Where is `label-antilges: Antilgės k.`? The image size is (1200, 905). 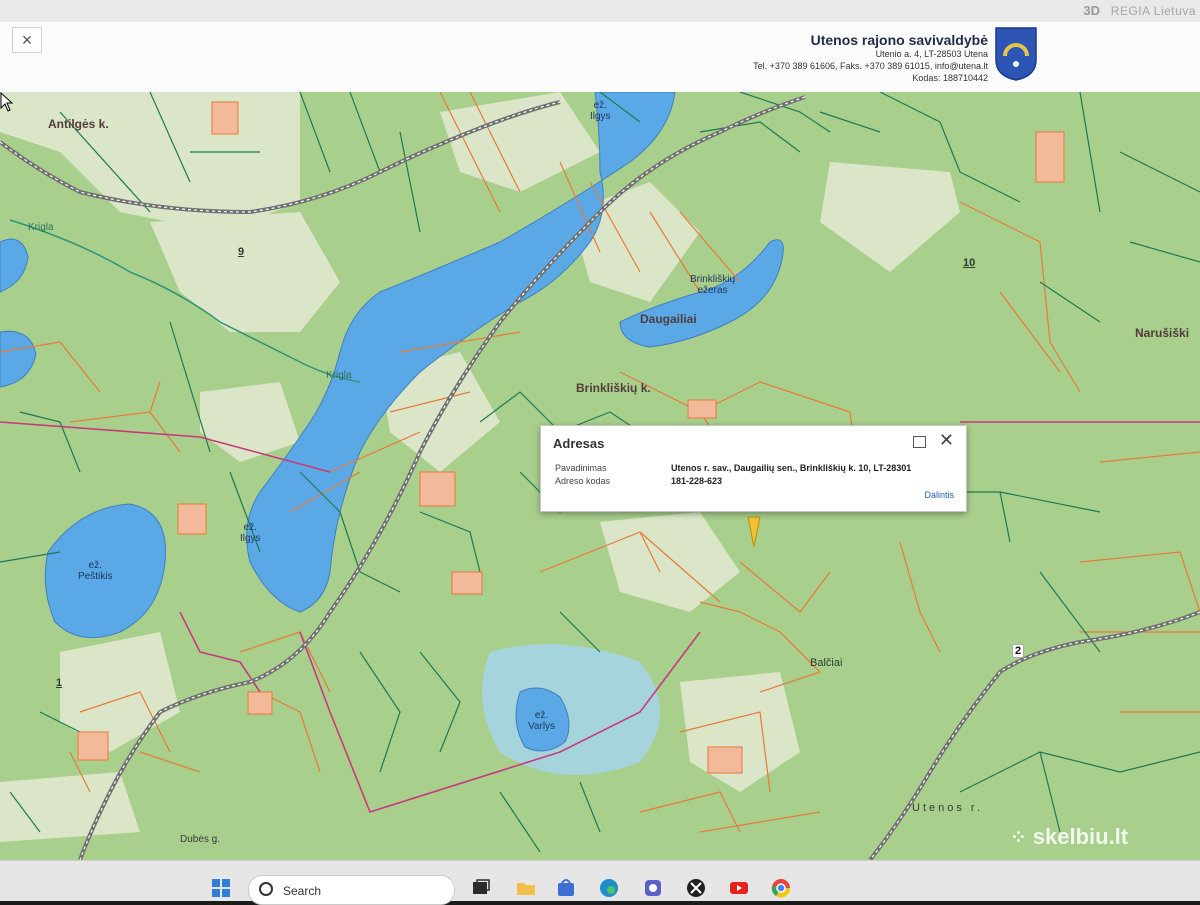
label-antilges: Antilgės k. is located at coordinates (78, 124).